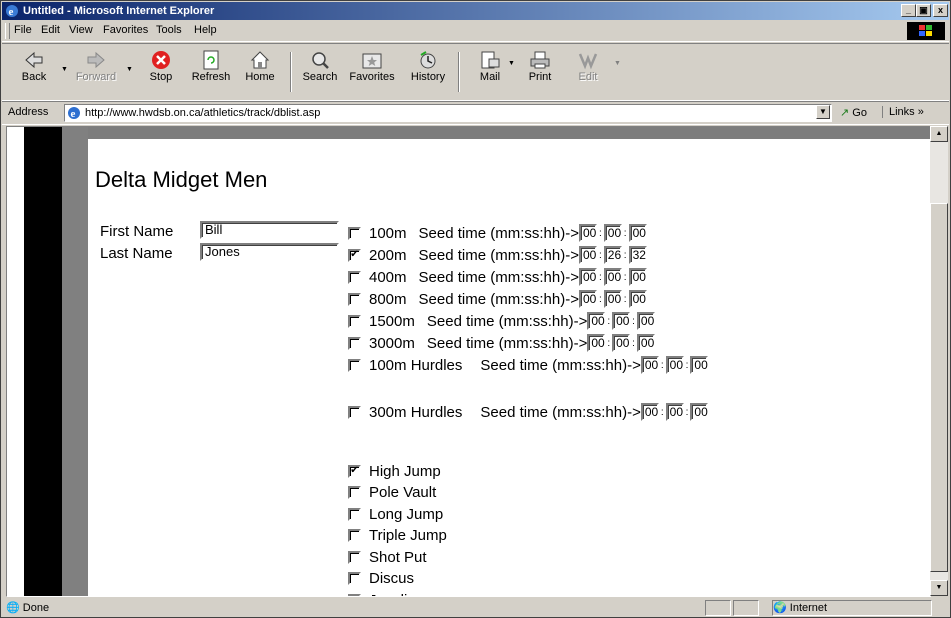  Describe the element at coordinates (540, 72) in the screenshot. I see `print-button: Print` at that location.